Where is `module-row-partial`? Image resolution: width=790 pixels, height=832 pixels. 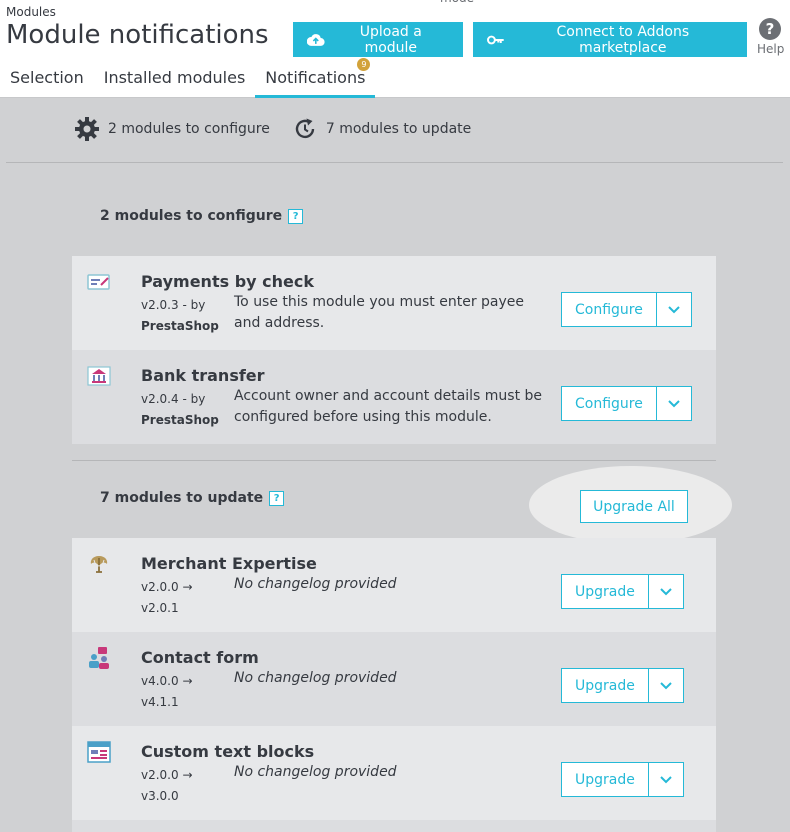 module-row-partial is located at coordinates (394, 826).